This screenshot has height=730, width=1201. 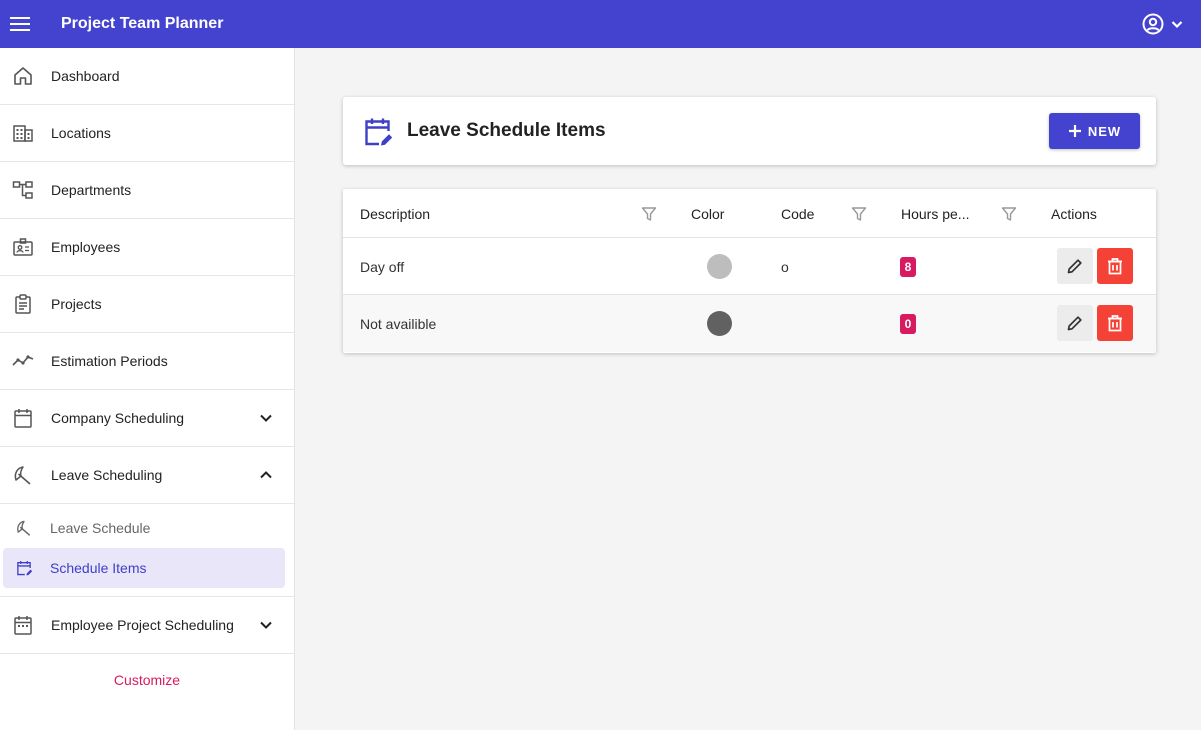 What do you see at coordinates (382, 267) in the screenshot?
I see `cell-description: Day off` at bounding box center [382, 267].